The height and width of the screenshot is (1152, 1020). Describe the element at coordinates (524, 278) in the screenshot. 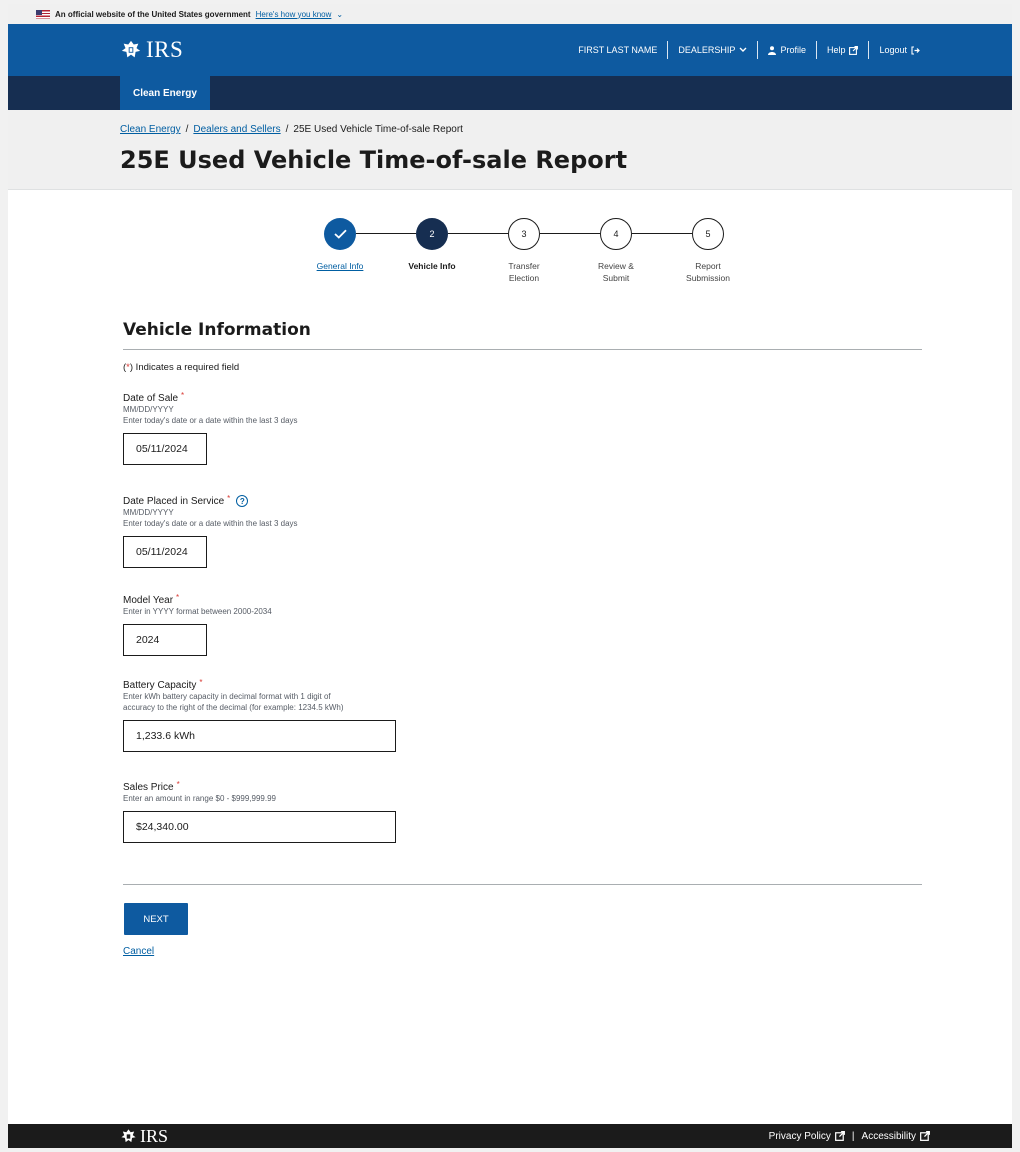

I see `step-3-line2: Election` at that location.